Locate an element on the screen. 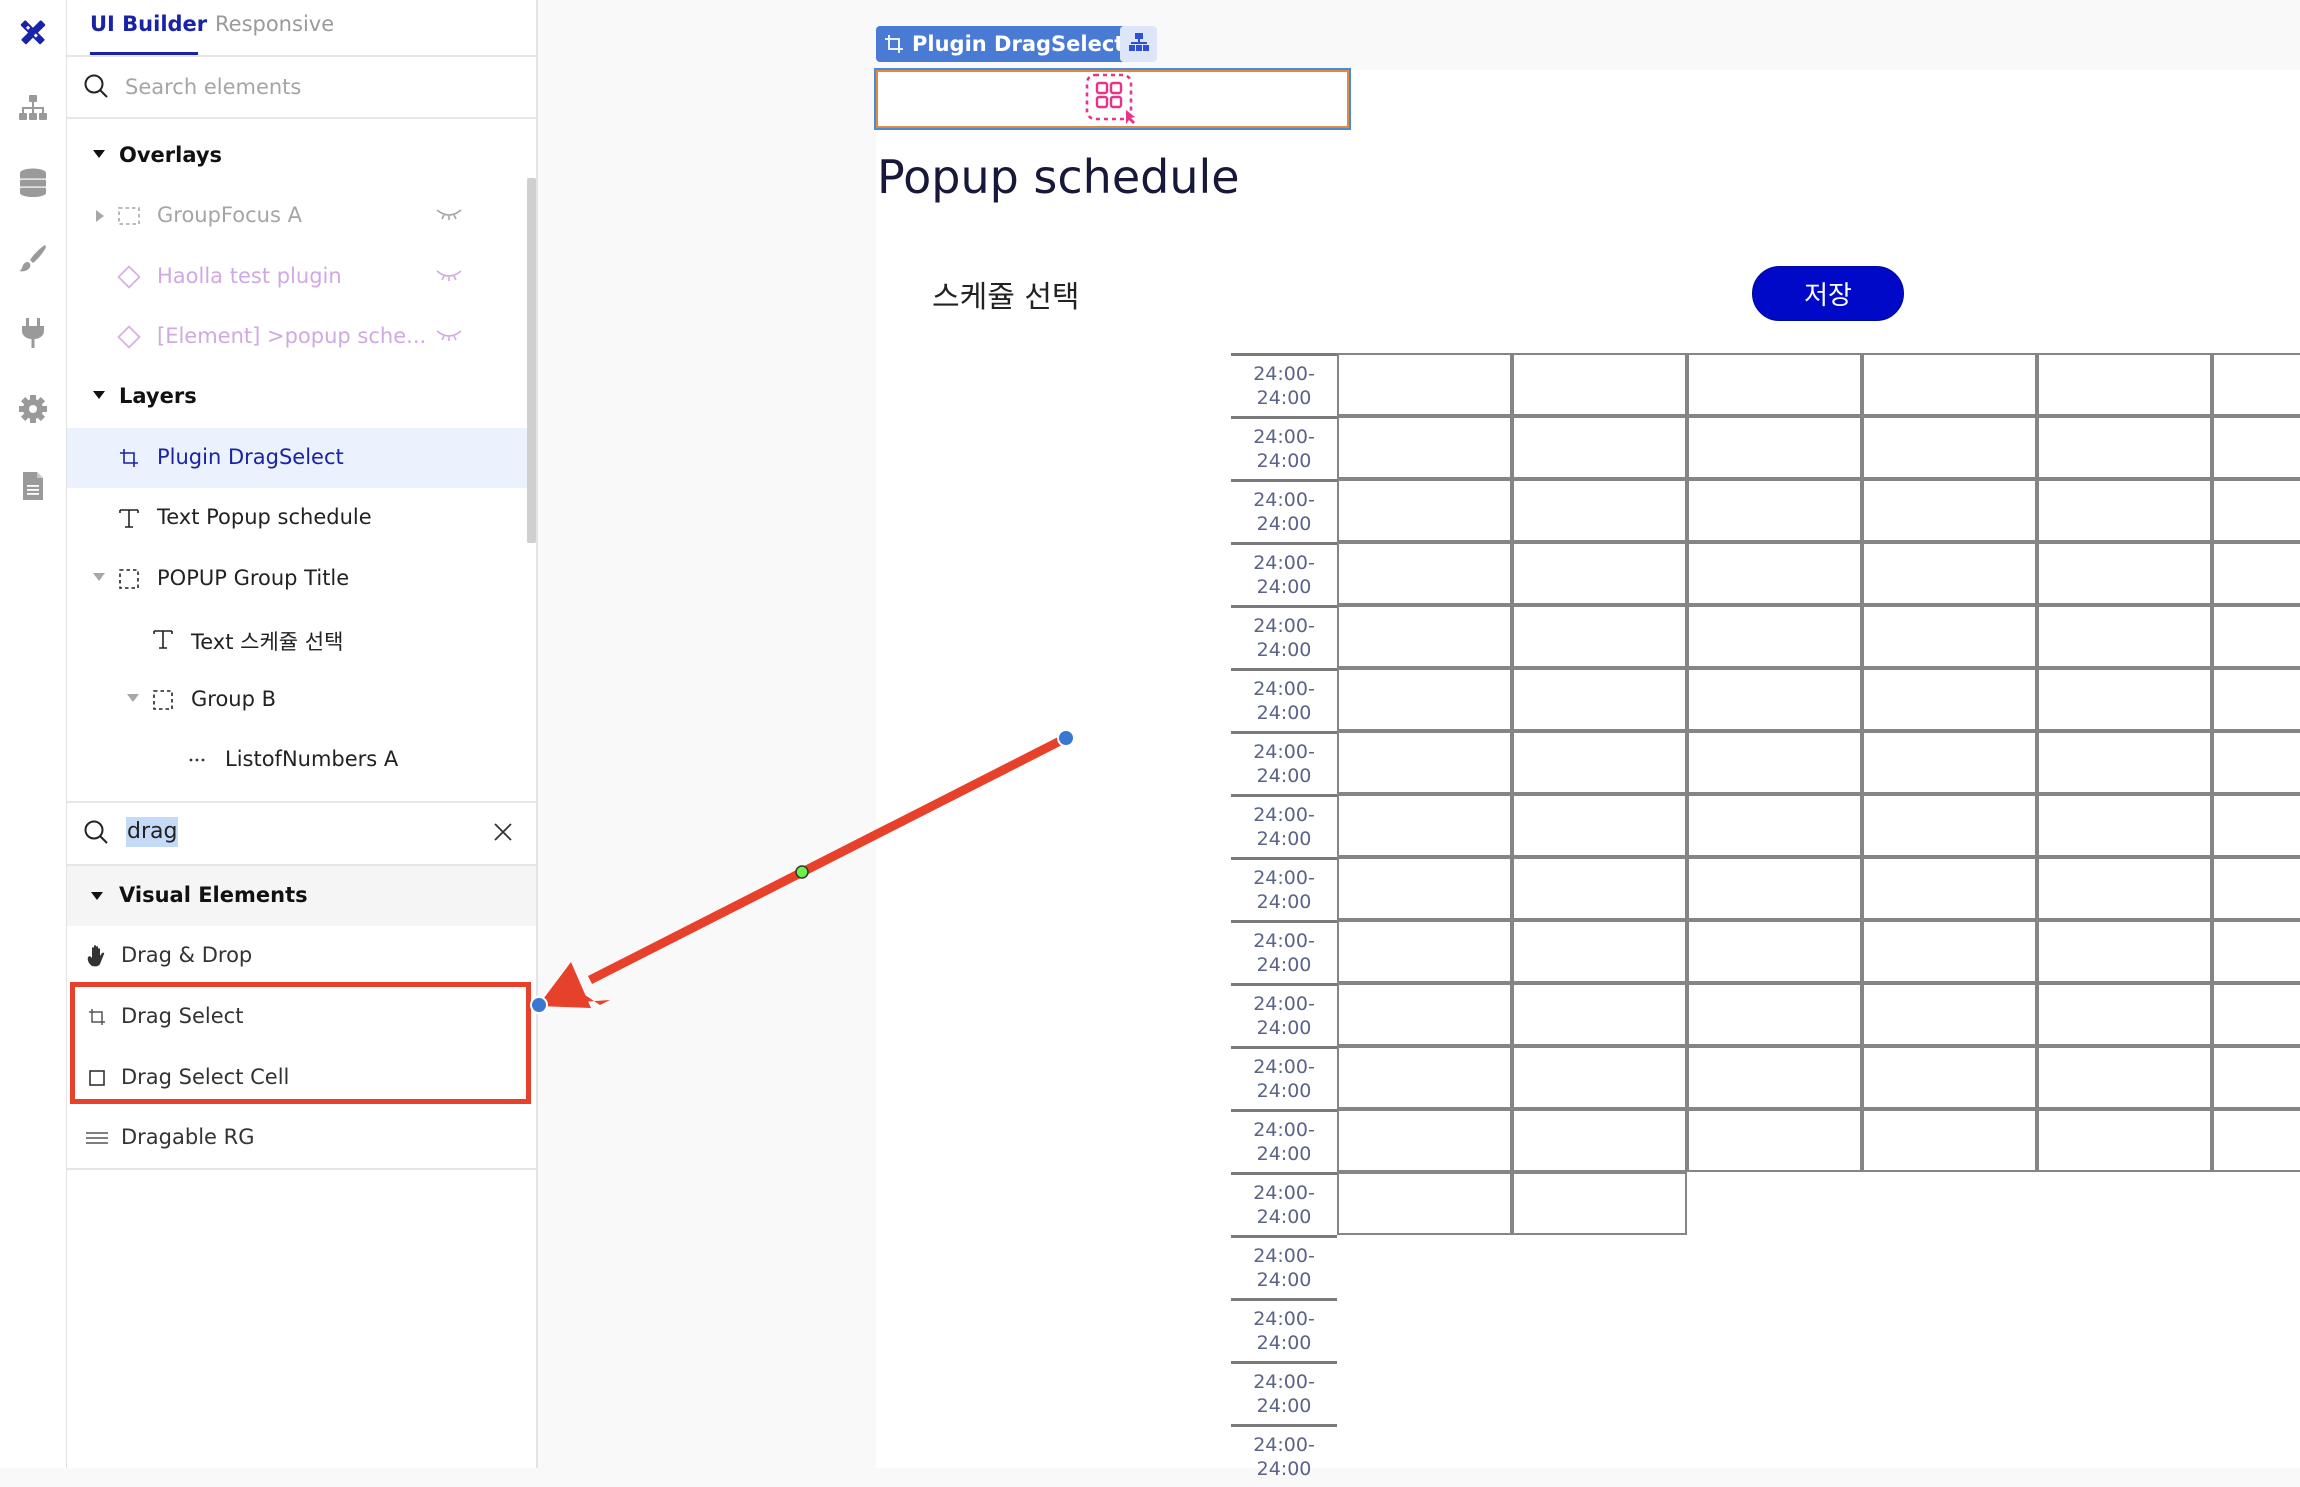 Image resolution: width=2300 pixels, height=1487 pixels. database-icon is located at coordinates (33, 183).